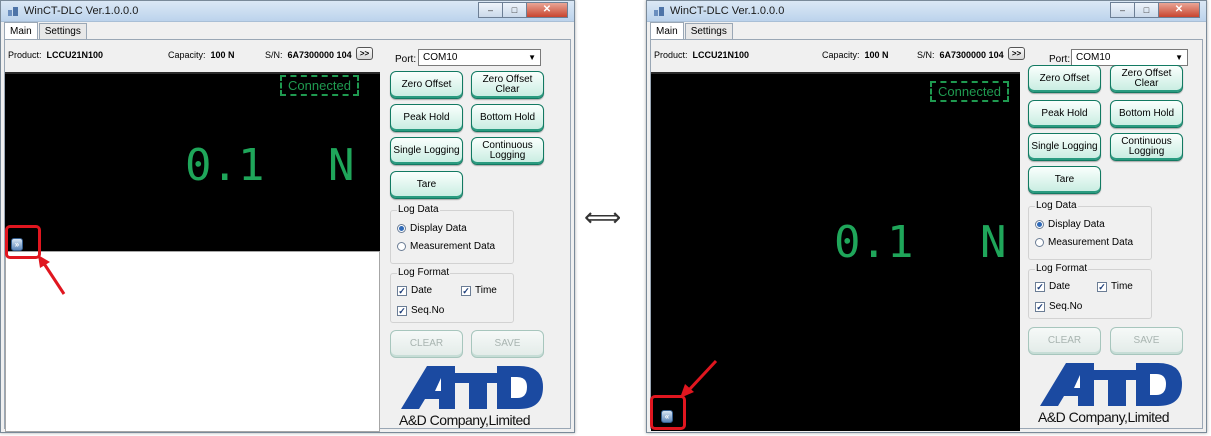 The height and width of the screenshot is (436, 1211). I want to click on log-format-title: Log Format, so click(424, 272).